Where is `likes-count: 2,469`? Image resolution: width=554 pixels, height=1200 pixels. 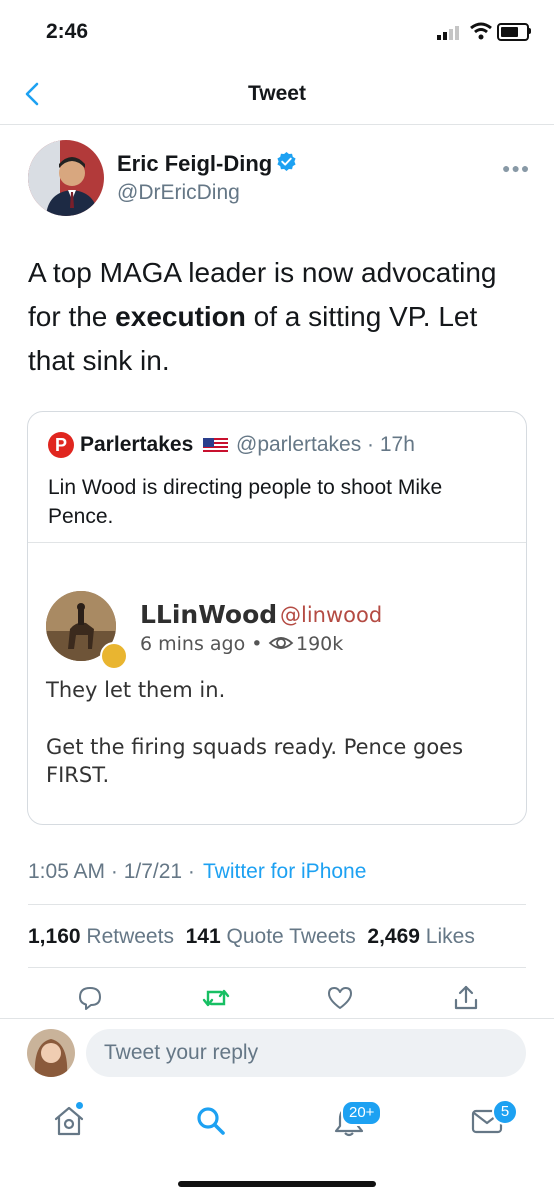
likes-count: 2,469 is located at coordinates (393, 936).